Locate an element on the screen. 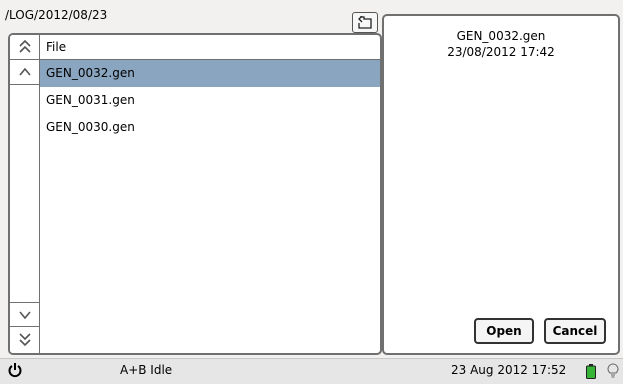  column-header-file: File is located at coordinates (210, 47).